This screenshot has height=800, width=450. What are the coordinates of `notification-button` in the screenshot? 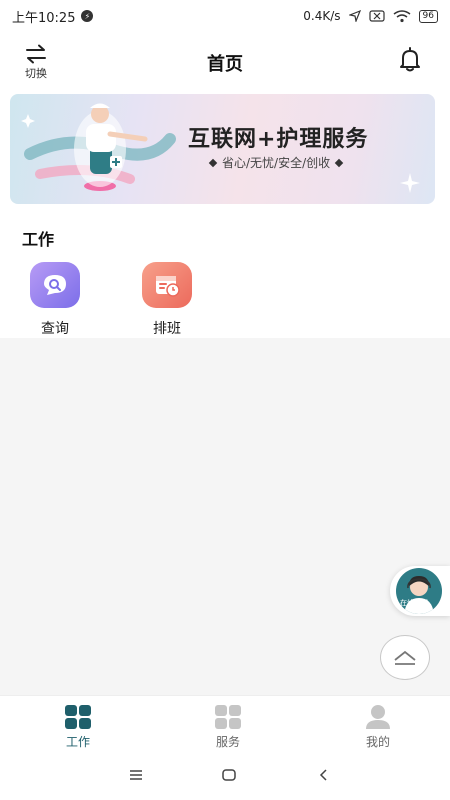 It's located at (410, 61).